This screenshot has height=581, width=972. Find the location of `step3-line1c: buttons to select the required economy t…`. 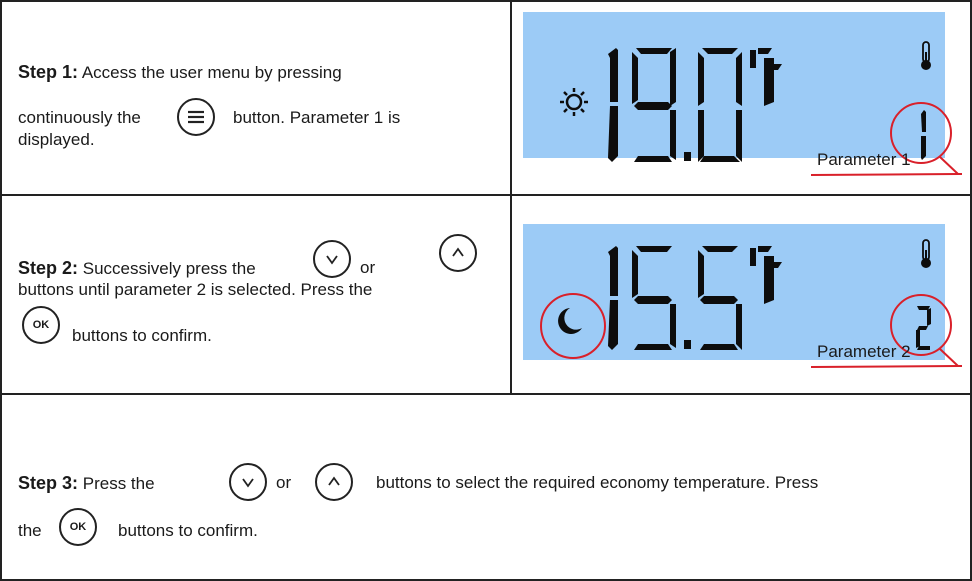

step3-line1c: buttons to select the required economy t… is located at coordinates (597, 482).